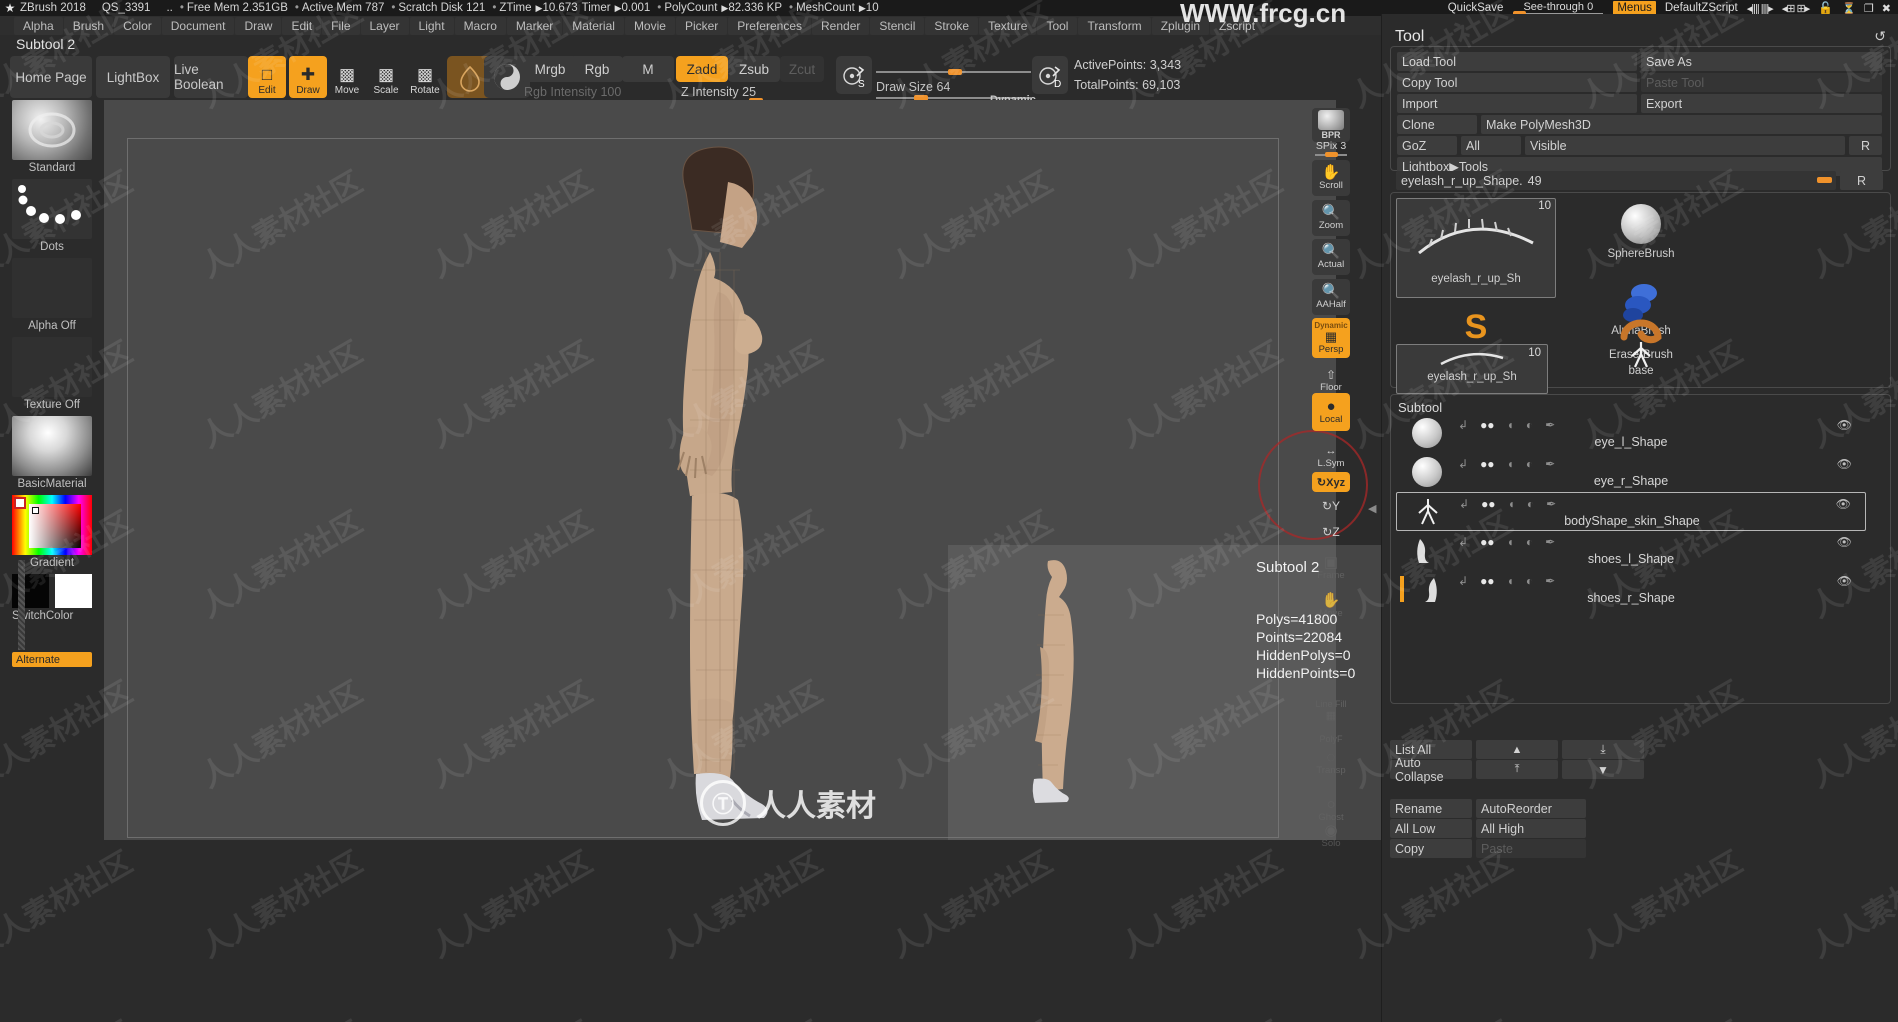  I want to click on bpr-render-button: BPR, so click(1331, 125).